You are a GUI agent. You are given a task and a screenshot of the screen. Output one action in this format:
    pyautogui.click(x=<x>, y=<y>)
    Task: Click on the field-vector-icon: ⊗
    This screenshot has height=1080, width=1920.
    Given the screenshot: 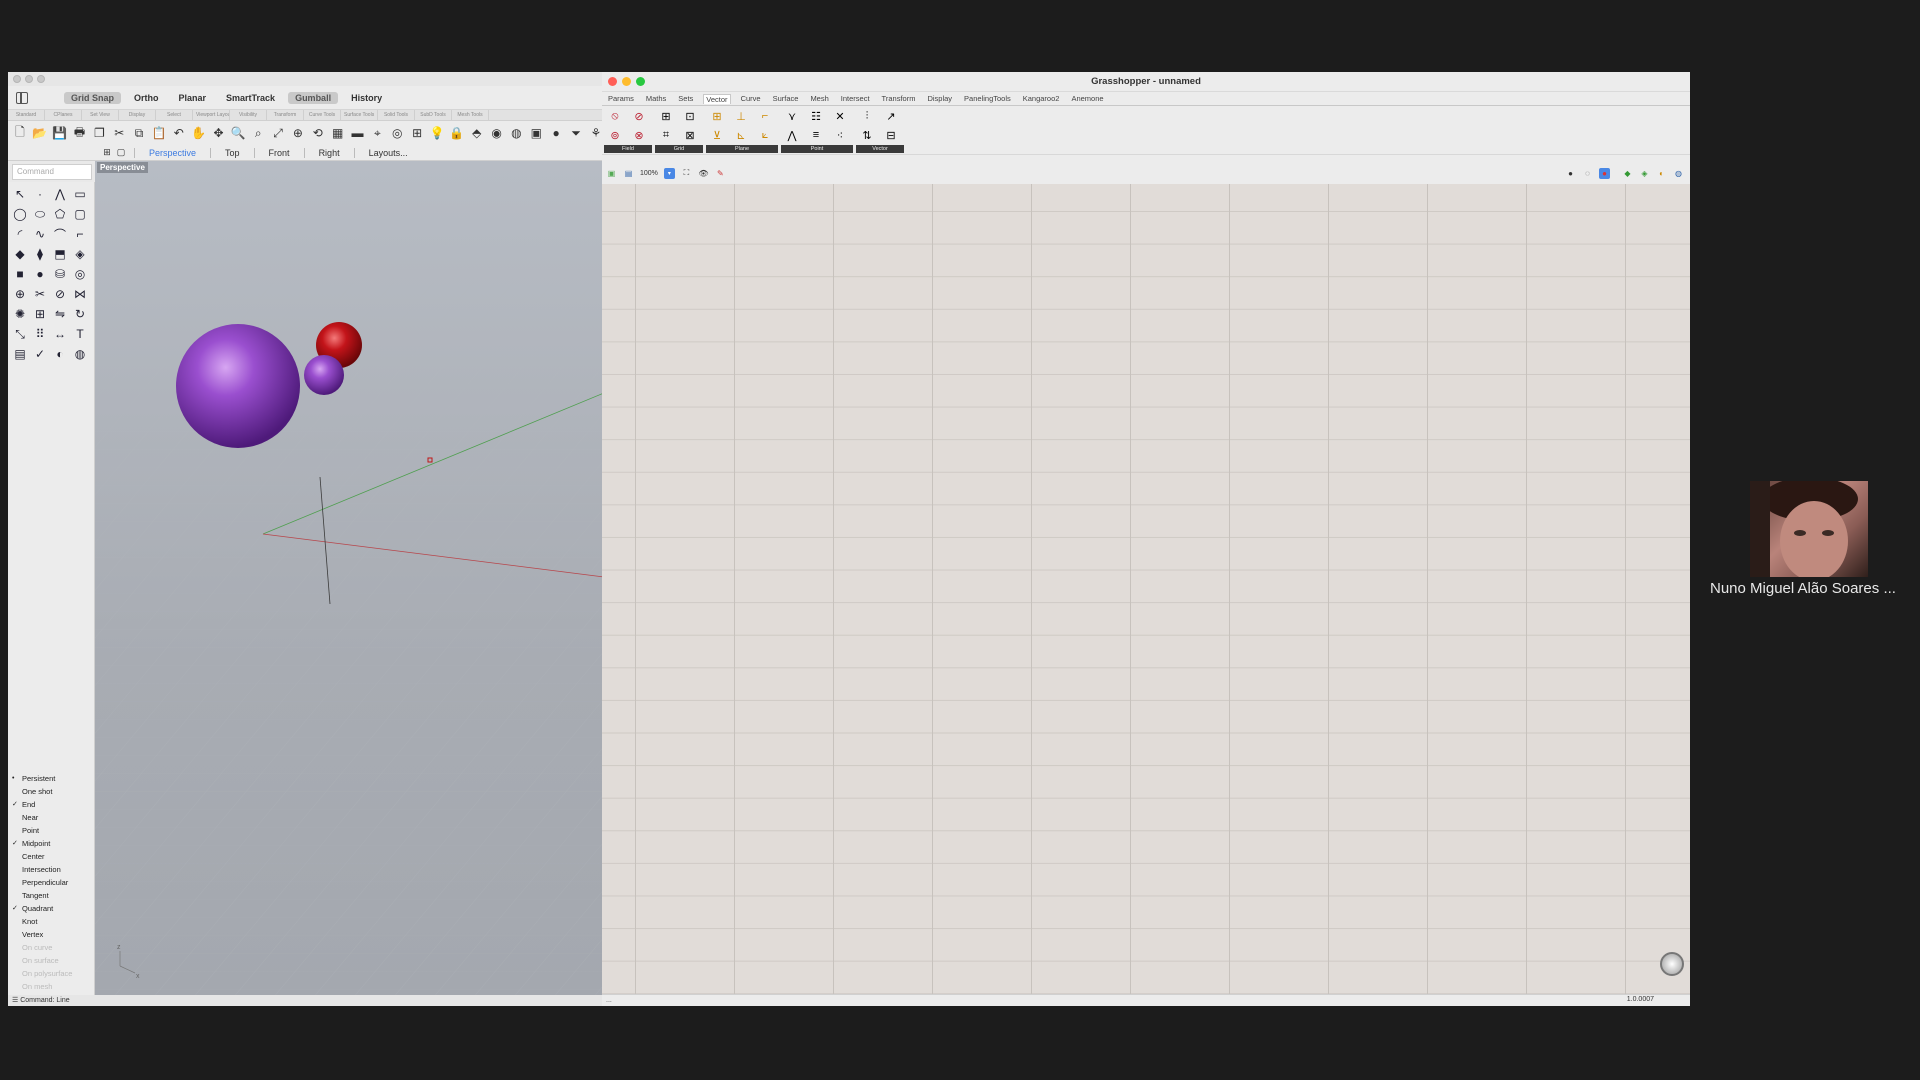 What is the action you would take?
    pyautogui.click(x=639, y=135)
    